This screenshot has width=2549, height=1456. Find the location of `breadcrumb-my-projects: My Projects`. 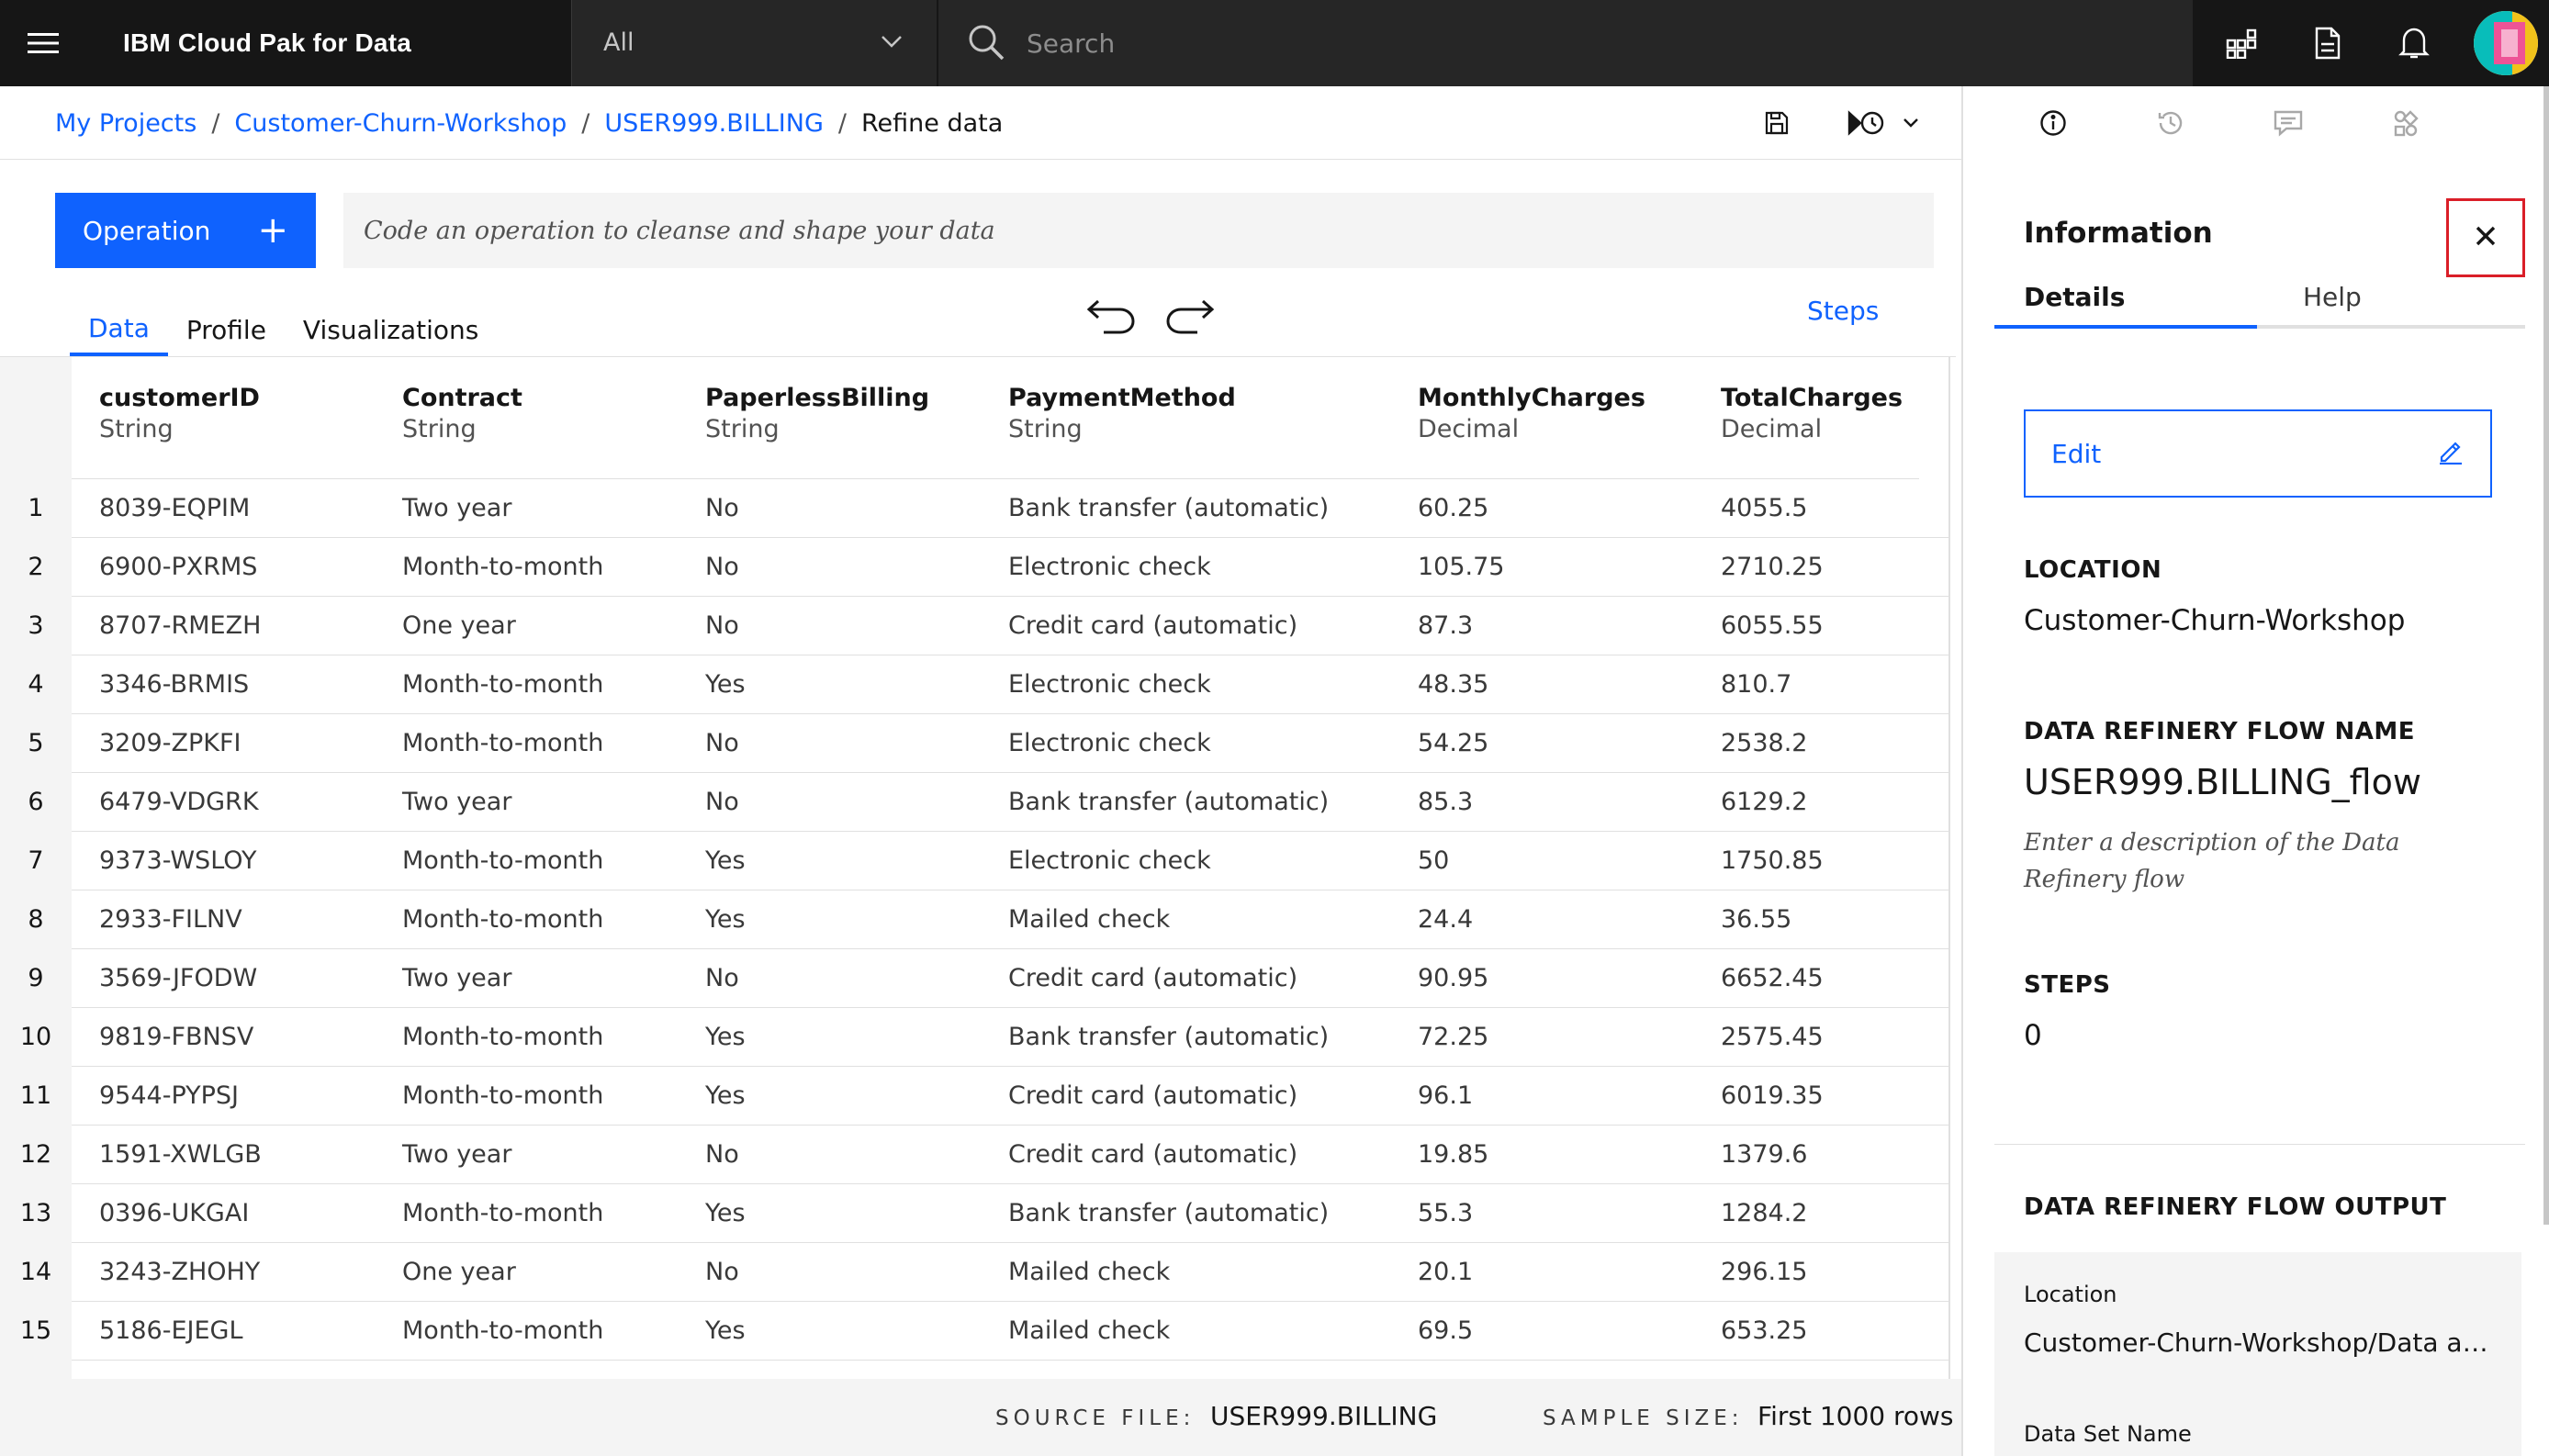

breadcrumb-my-projects: My Projects is located at coordinates (126, 123).